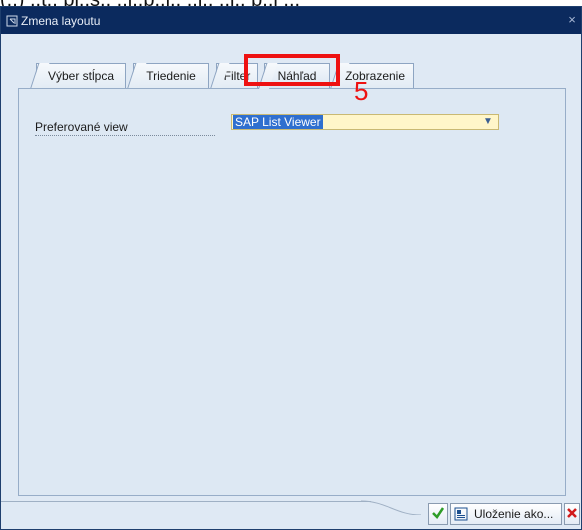 The width and height of the screenshot is (582, 530). What do you see at coordinates (572, 20) in the screenshot?
I see `close-icon: ×` at bounding box center [572, 20].